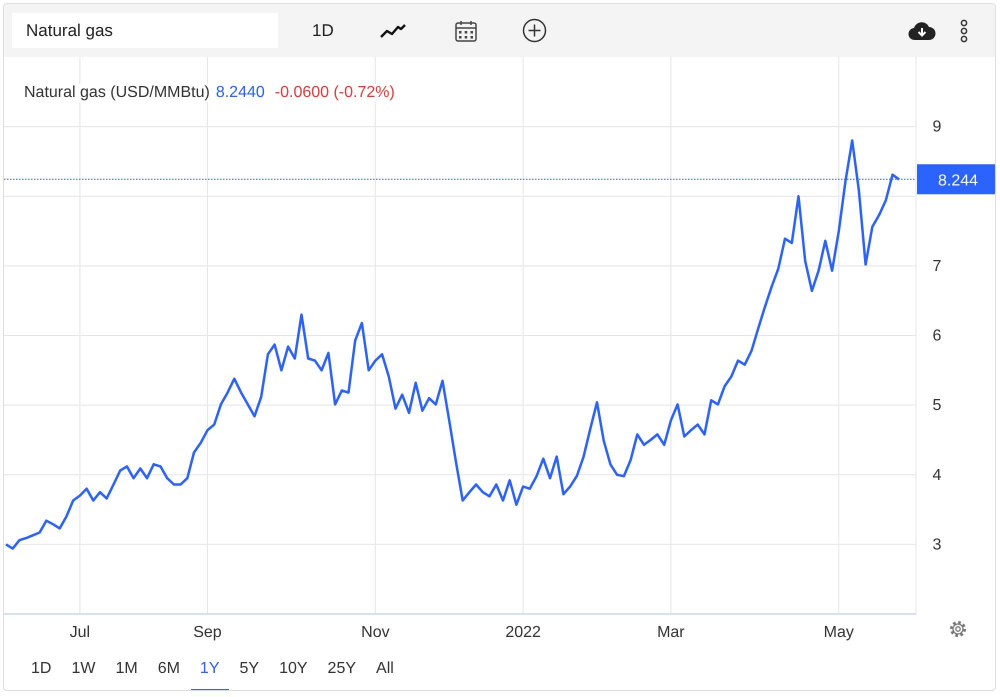  Describe the element at coordinates (466, 30) in the screenshot. I see `calendar-icon` at that location.